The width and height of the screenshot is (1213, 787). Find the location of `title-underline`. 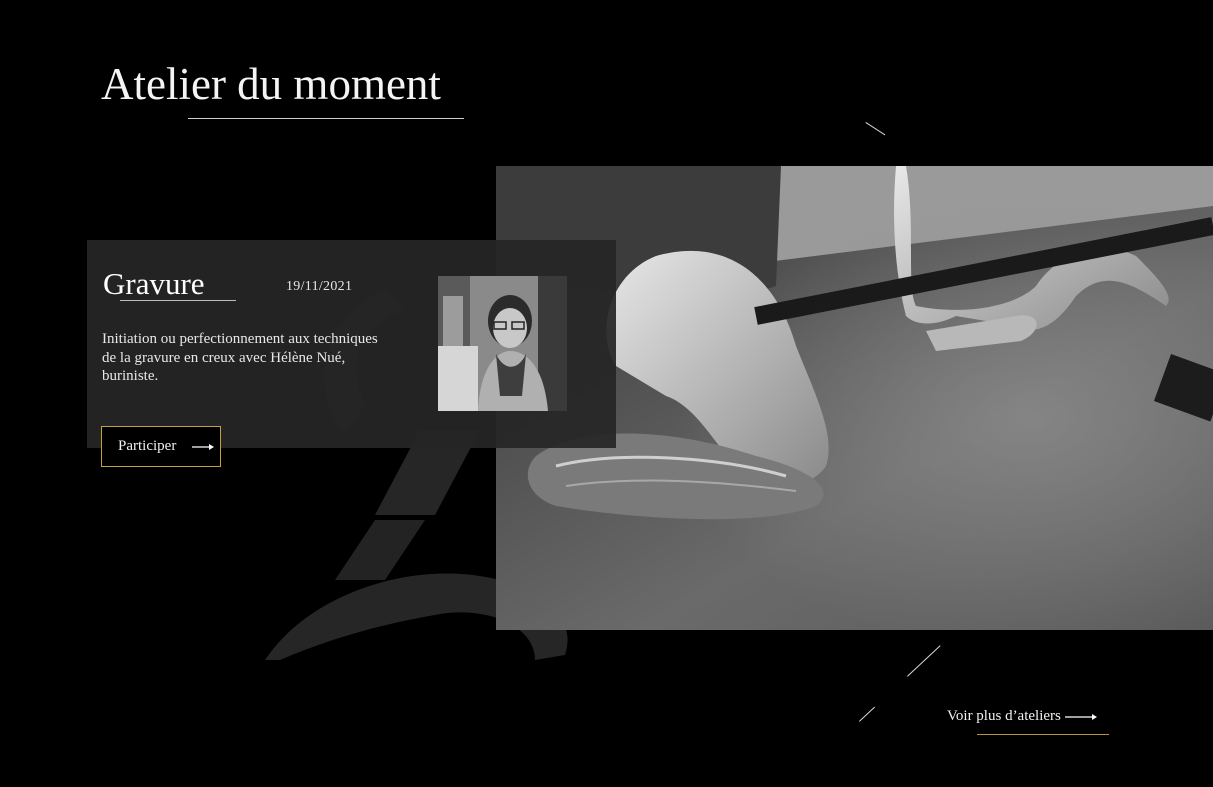

title-underline is located at coordinates (326, 118).